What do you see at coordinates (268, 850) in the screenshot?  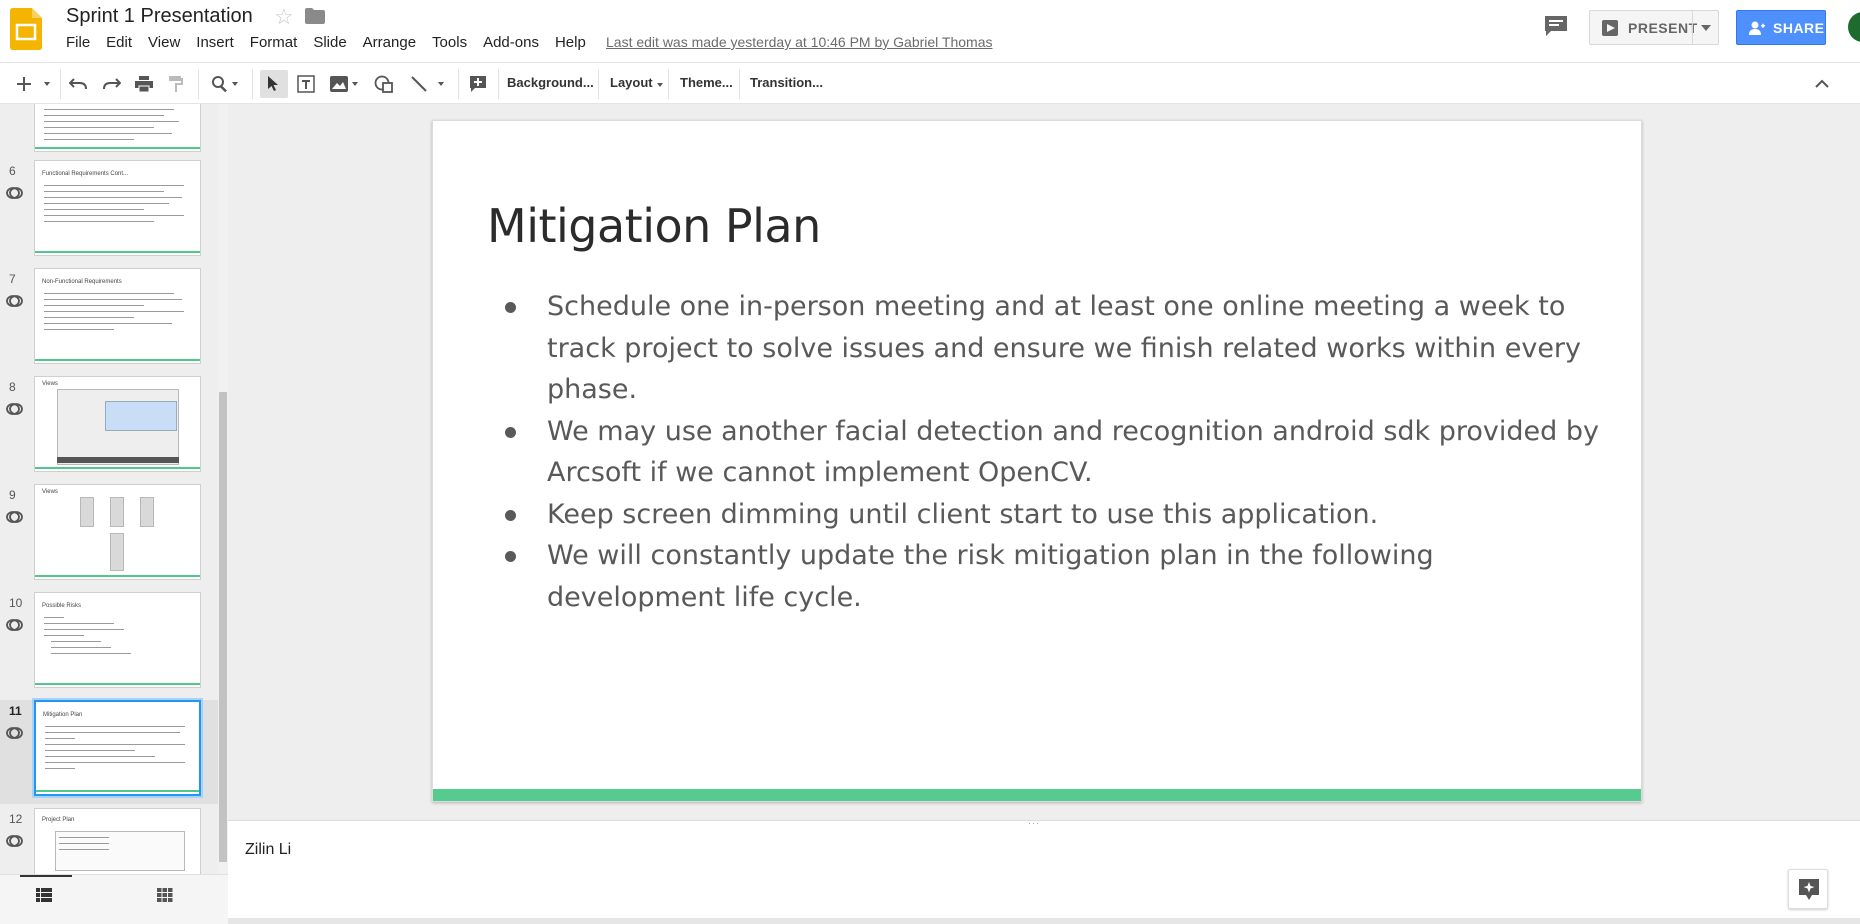 I see `speaker-notes-text: Zilin Li` at bounding box center [268, 850].